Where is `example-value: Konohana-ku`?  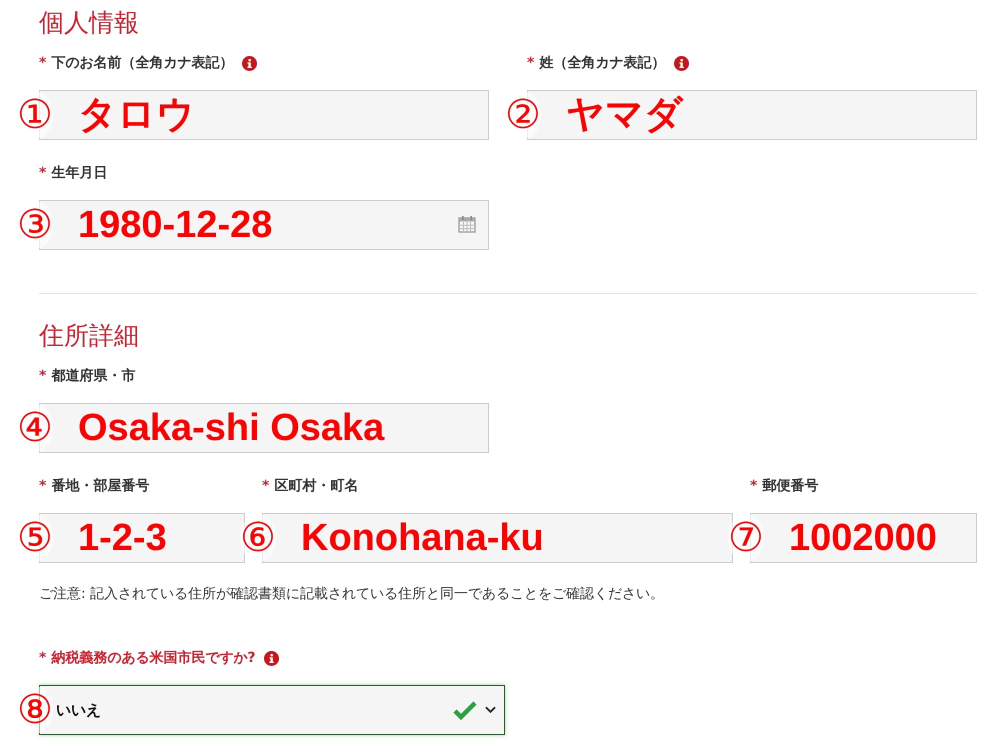 example-value: Konohana-ku is located at coordinates (422, 538).